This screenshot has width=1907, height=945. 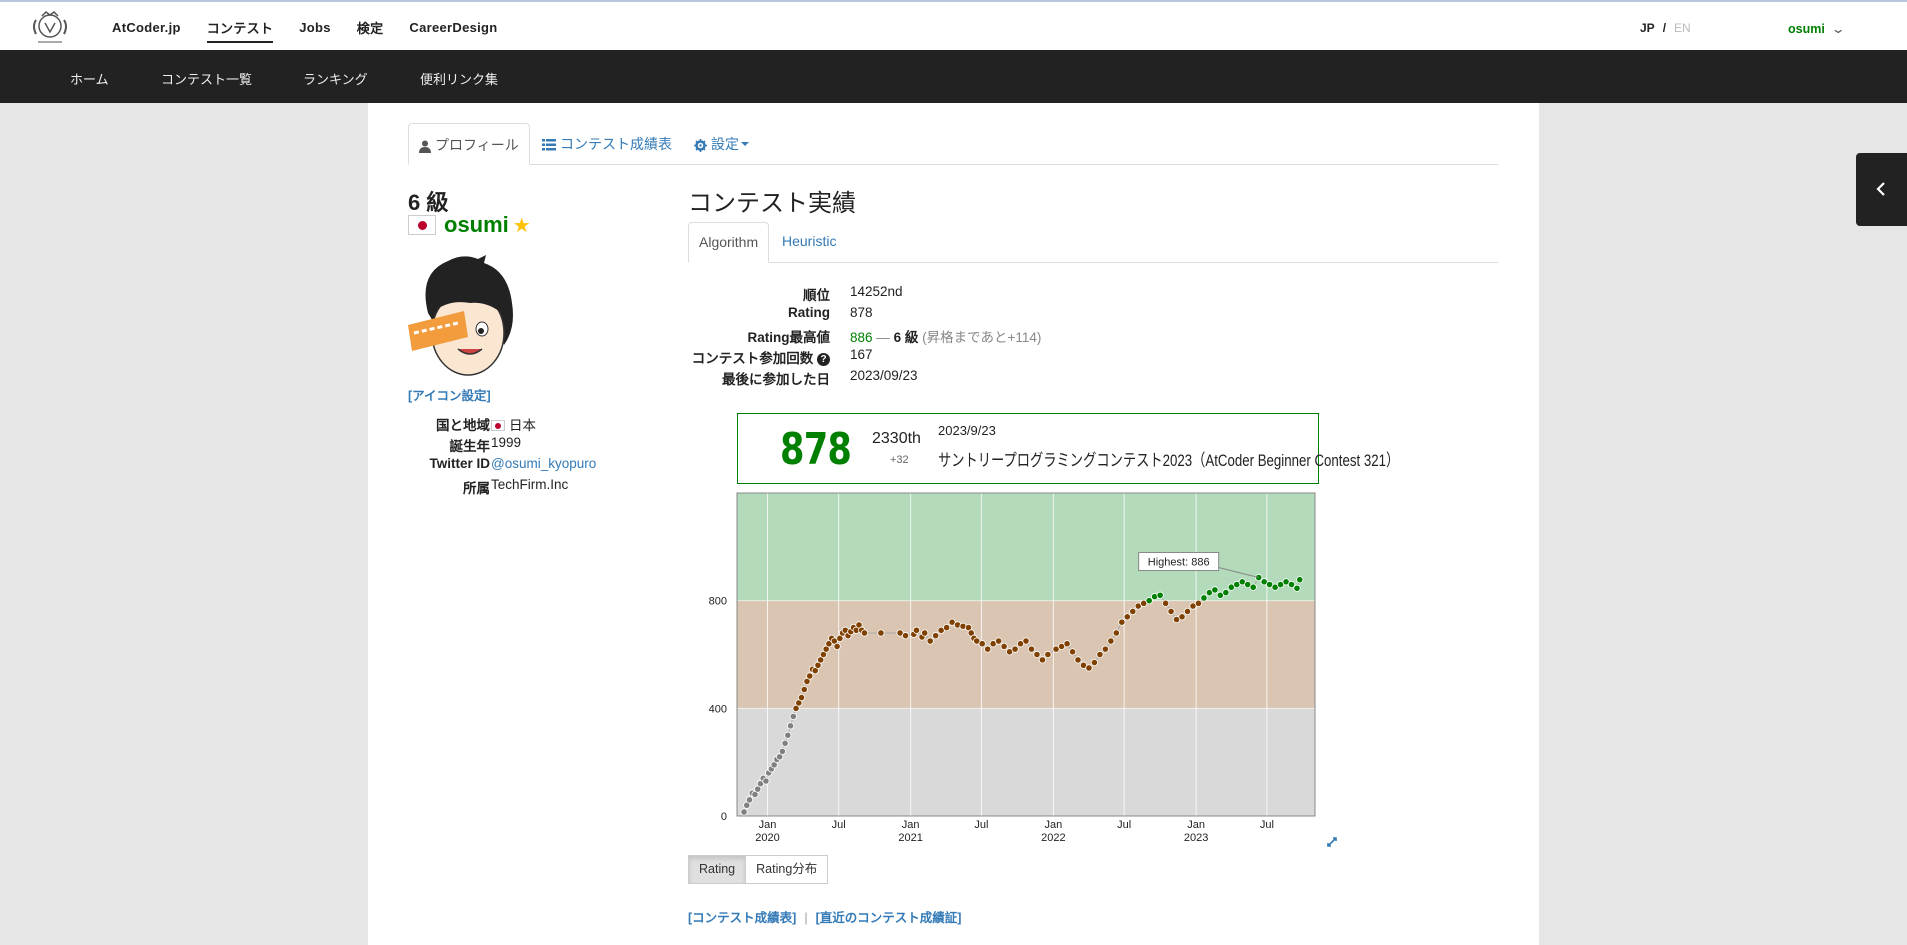 What do you see at coordinates (370, 27) in the screenshot?
I see `nav-kentei: 検定` at bounding box center [370, 27].